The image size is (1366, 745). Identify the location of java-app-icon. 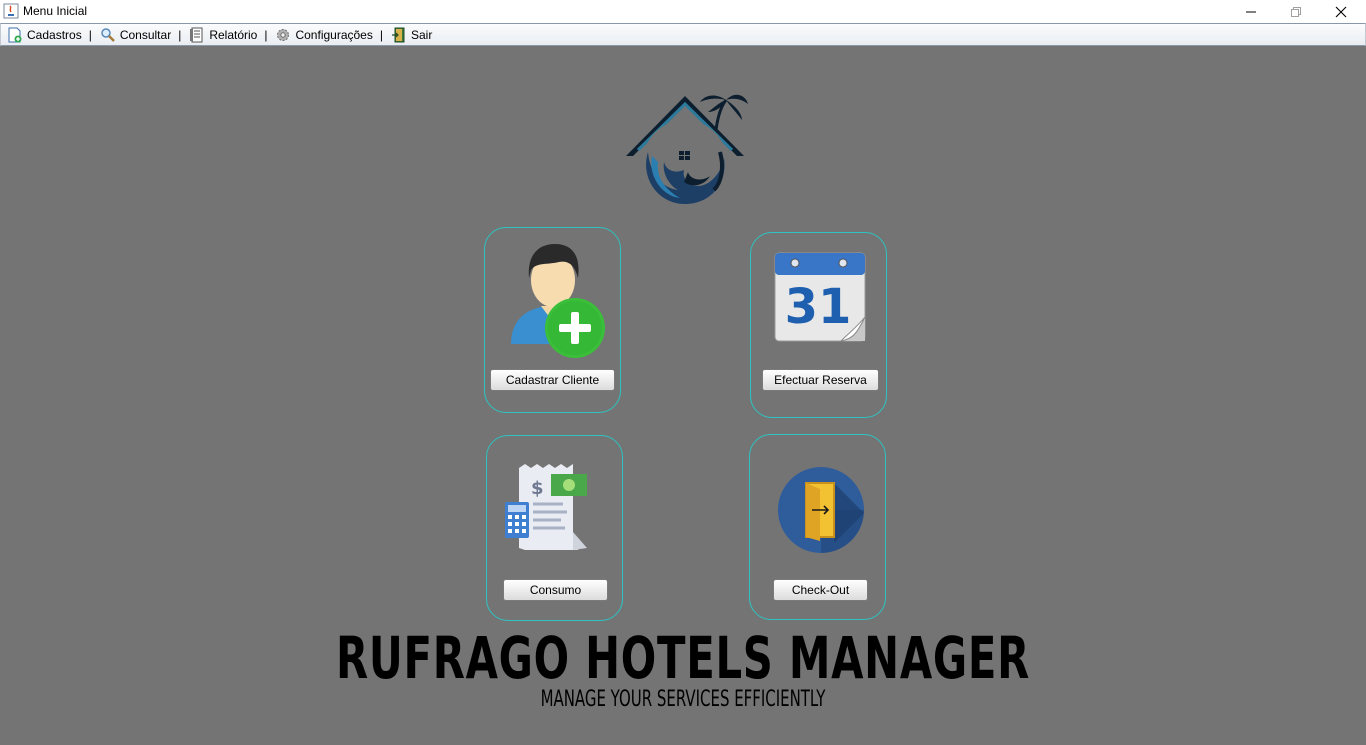
(11, 11).